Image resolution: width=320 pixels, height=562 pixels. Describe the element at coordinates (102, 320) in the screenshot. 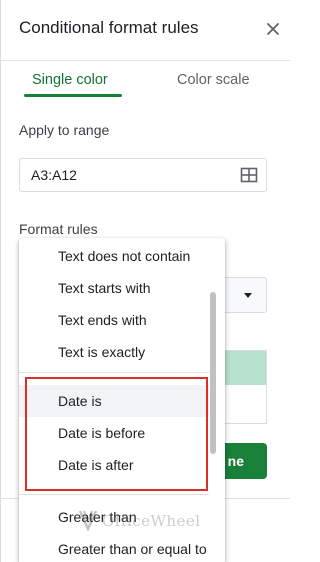

I see `menu-item-label: Text ends with` at that location.